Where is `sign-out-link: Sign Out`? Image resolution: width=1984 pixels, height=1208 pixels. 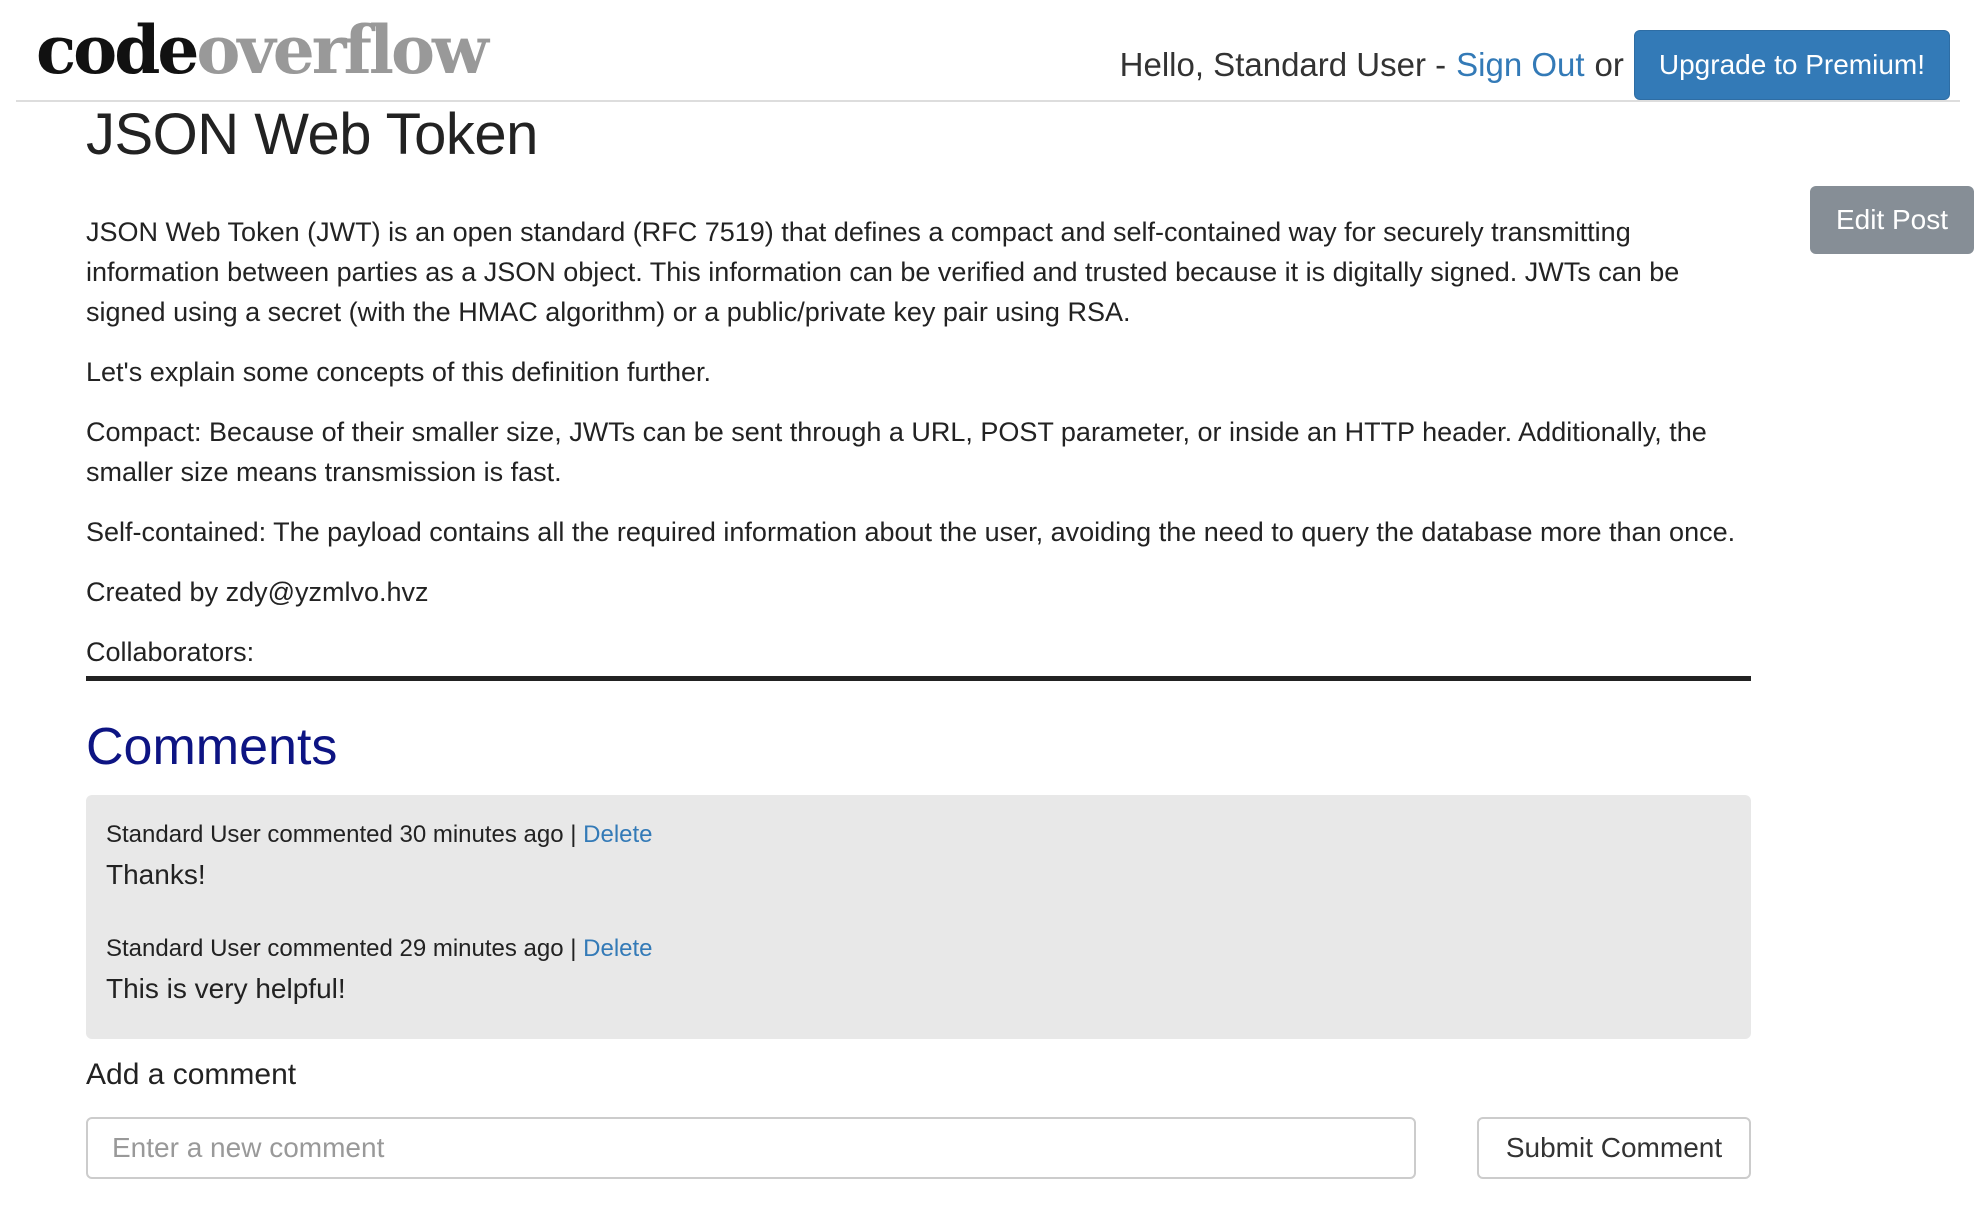 sign-out-link: Sign Out is located at coordinates (1520, 65).